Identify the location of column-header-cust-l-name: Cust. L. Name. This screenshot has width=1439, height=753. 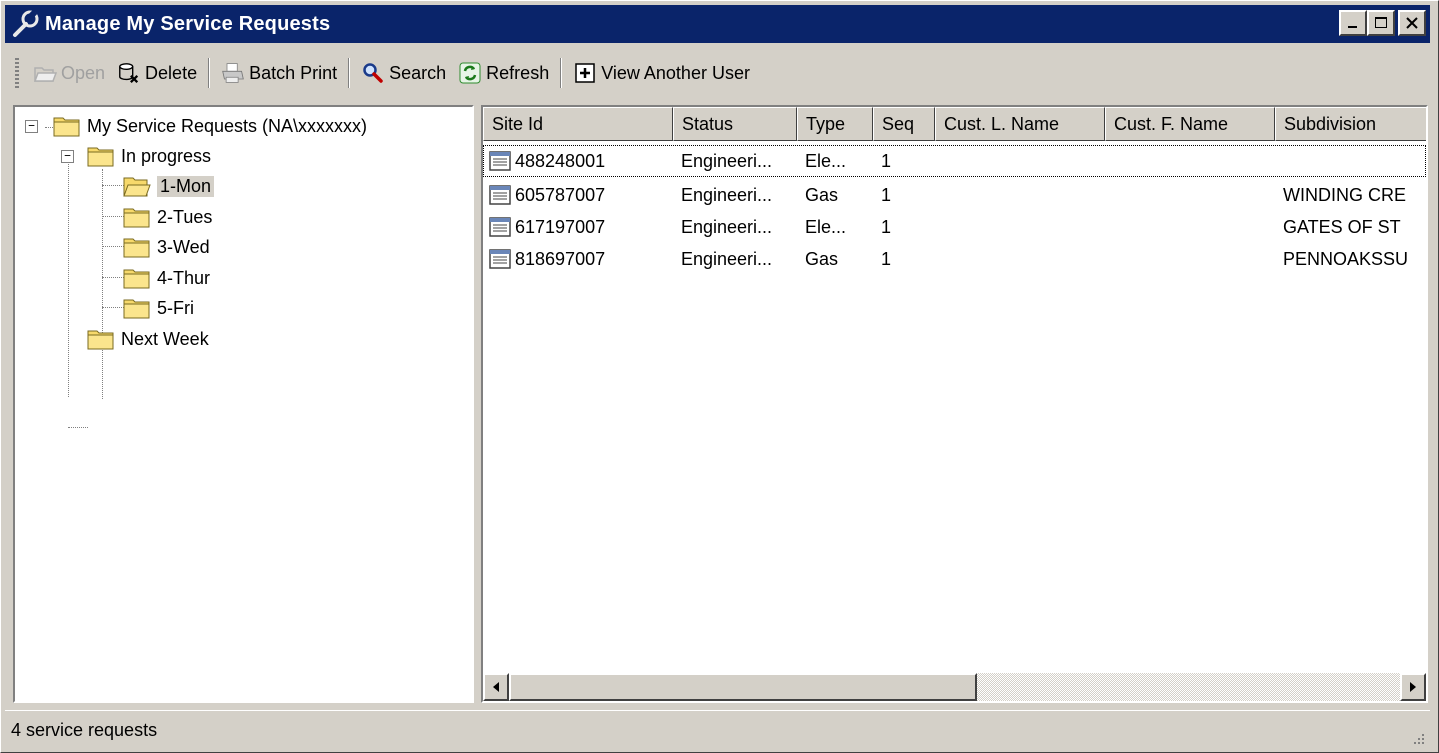
(1020, 124).